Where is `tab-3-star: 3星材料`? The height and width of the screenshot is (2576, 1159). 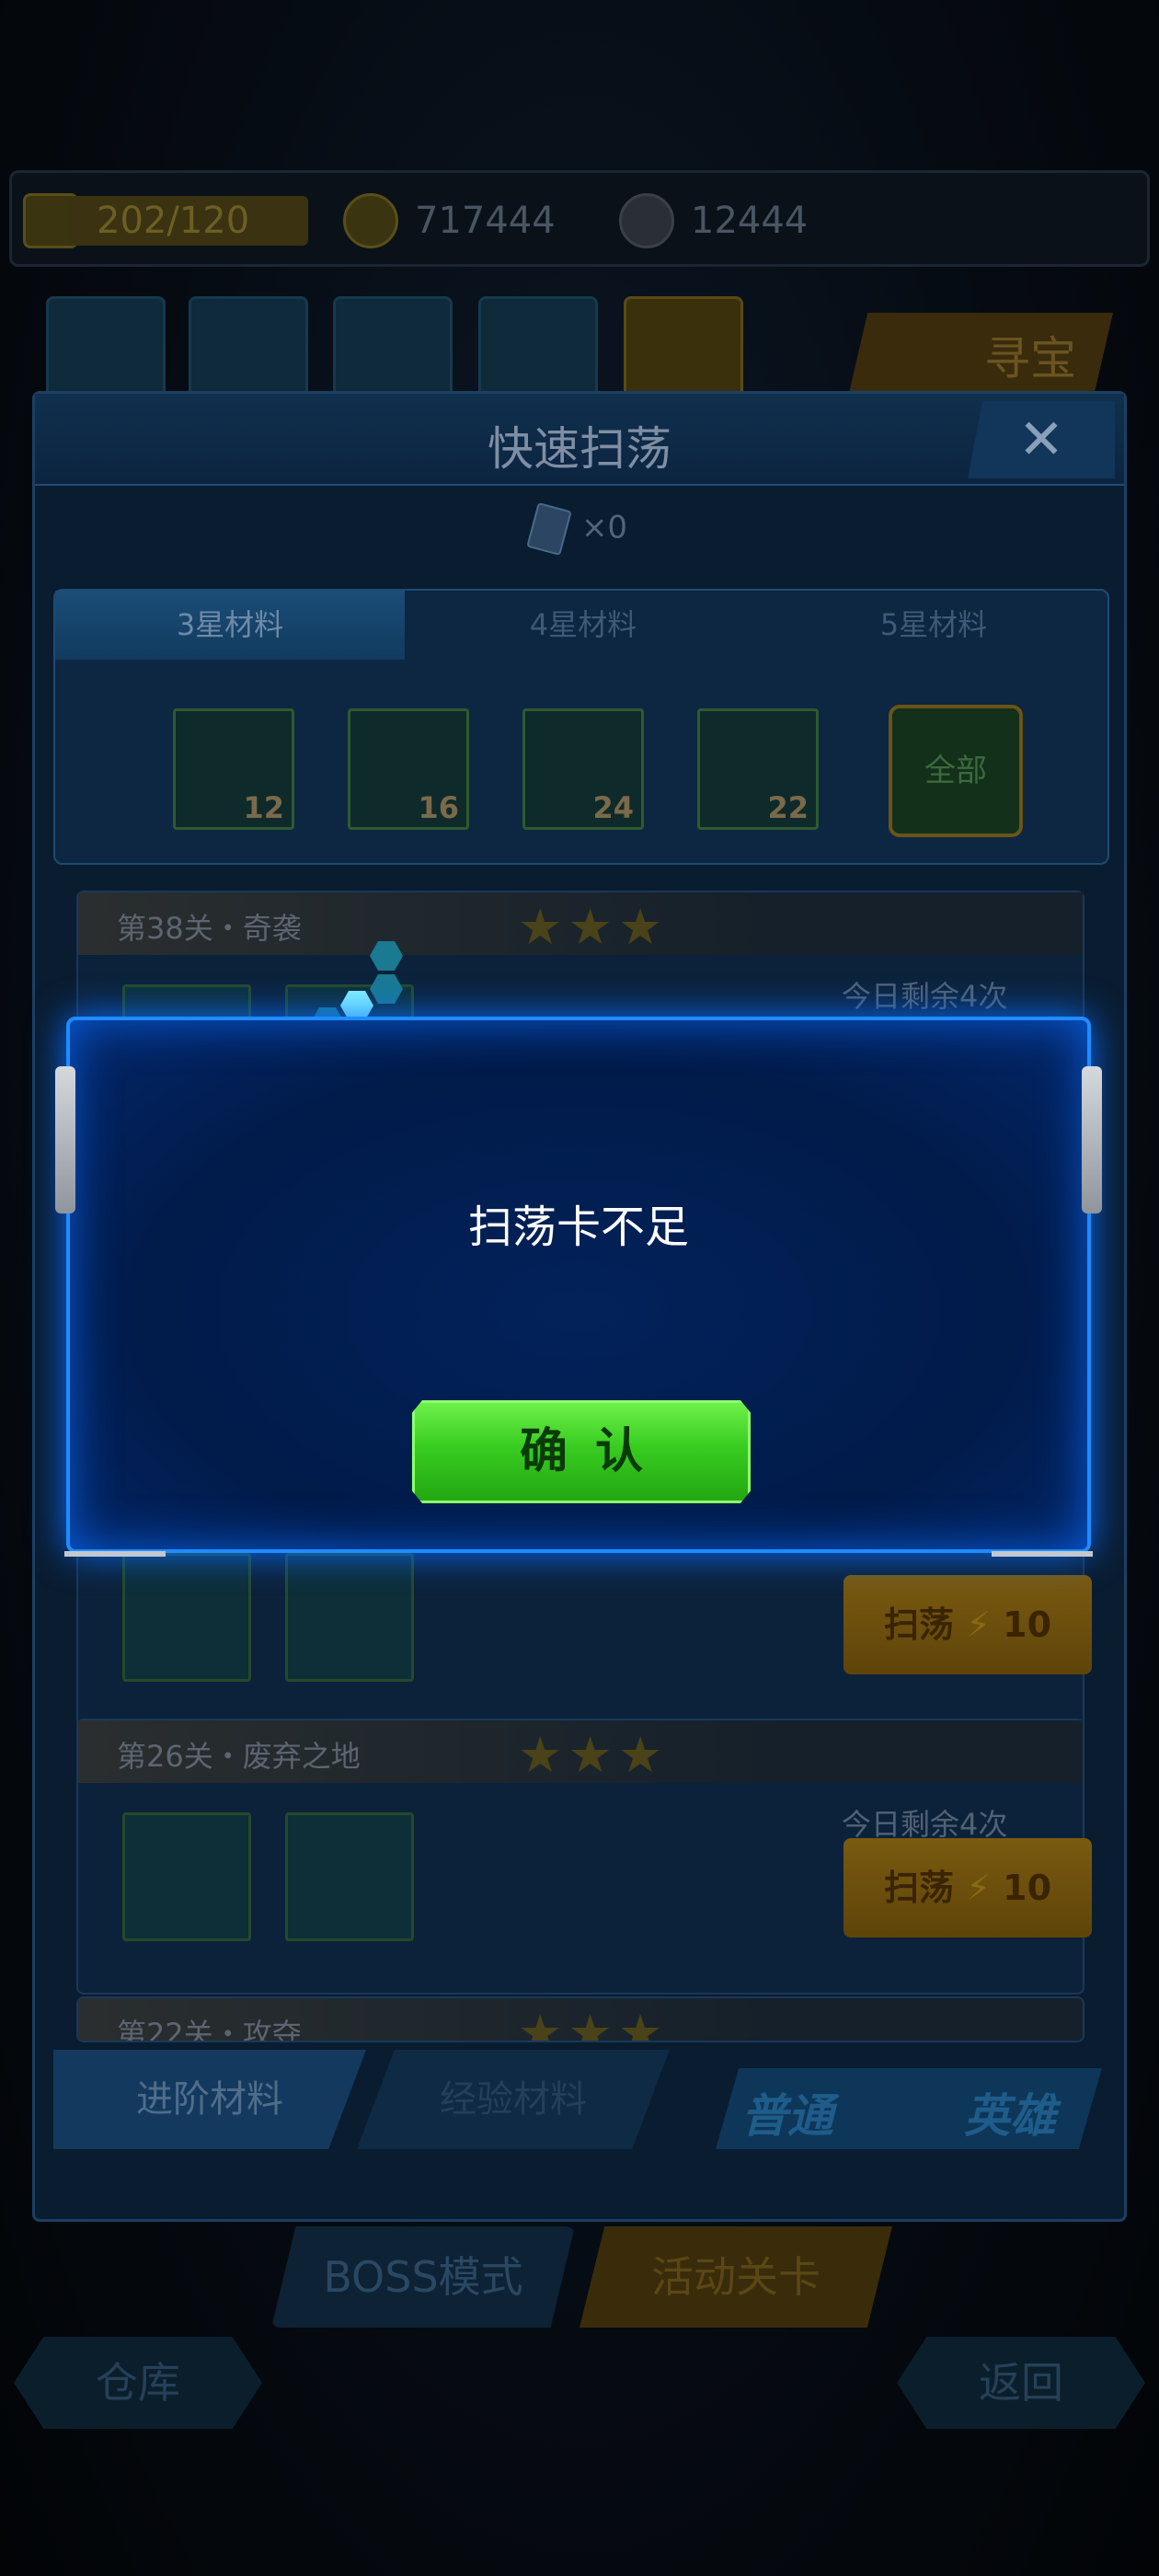 tab-3-star: 3星材料 is located at coordinates (230, 625).